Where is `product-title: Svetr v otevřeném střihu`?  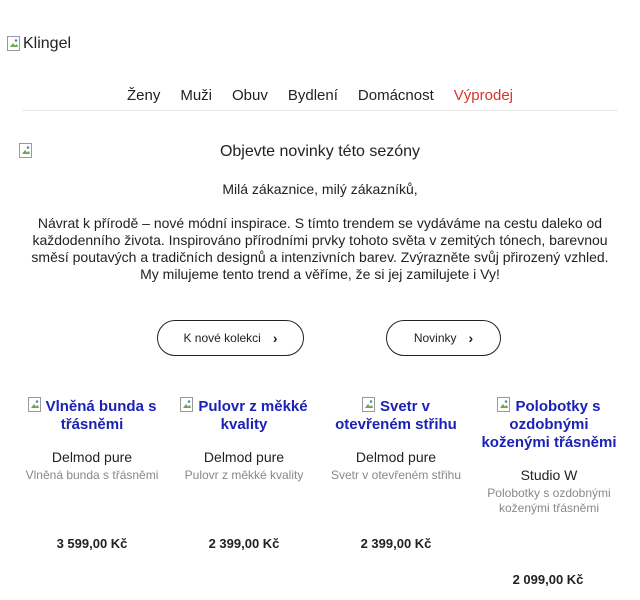 product-title: Svetr v otevřeném střihu is located at coordinates (396, 415).